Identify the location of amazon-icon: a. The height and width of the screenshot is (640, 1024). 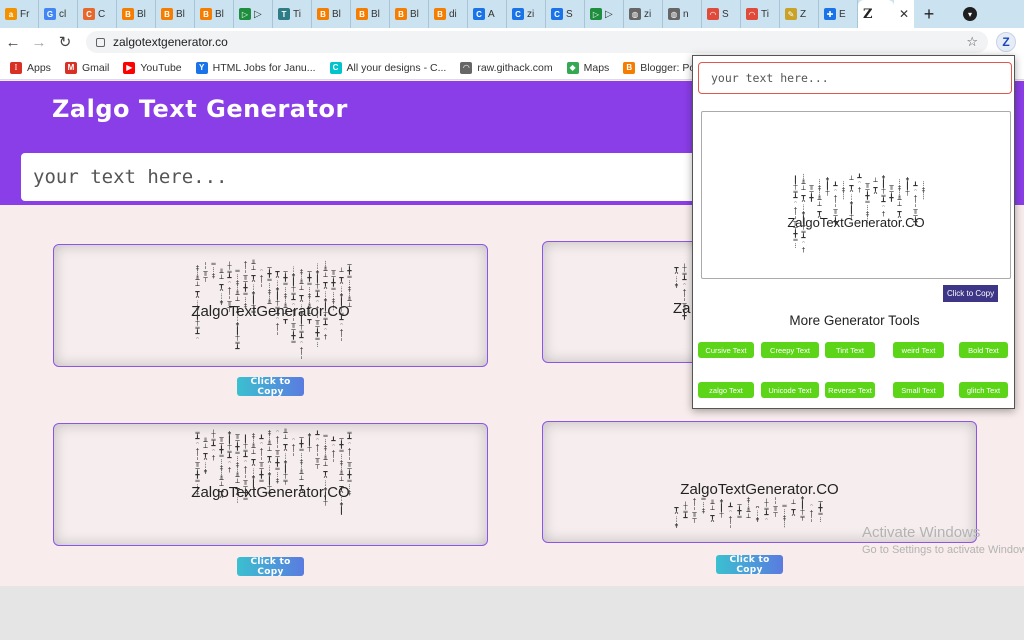
(11, 14).